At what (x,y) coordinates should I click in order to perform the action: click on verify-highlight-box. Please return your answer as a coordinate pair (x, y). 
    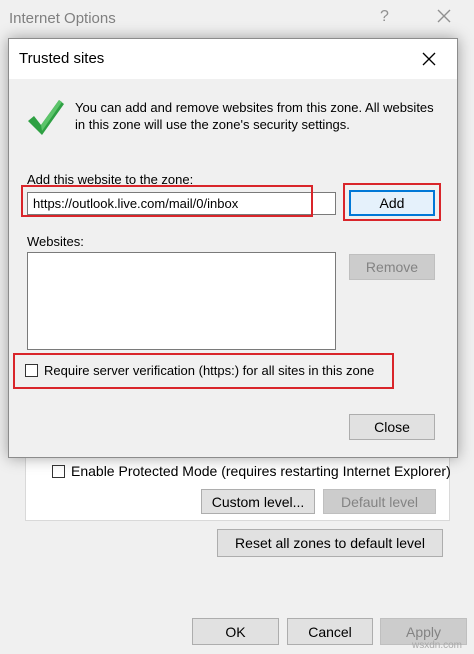
    Looking at the image, I should click on (203, 371).